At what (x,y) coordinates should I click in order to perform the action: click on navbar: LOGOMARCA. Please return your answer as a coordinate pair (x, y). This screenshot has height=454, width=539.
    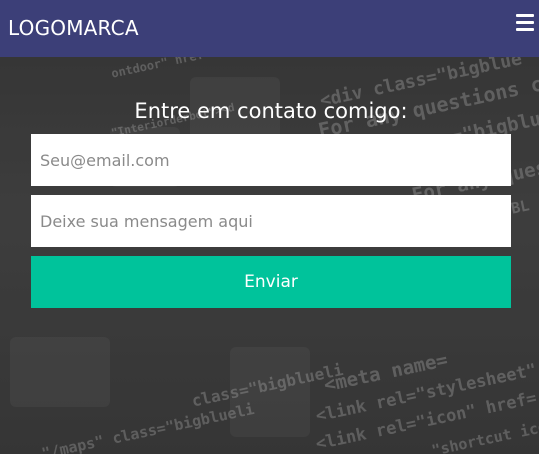
    Looking at the image, I should click on (269, 28).